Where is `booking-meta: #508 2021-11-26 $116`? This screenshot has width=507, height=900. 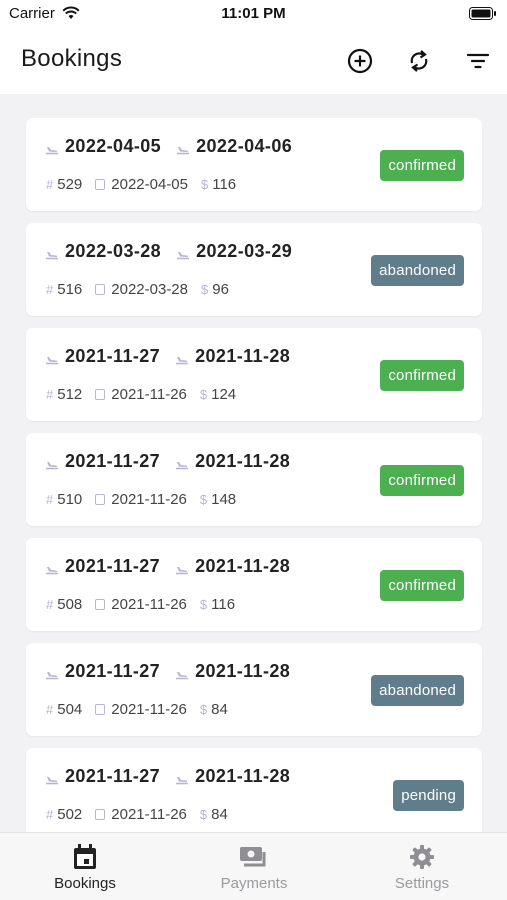
booking-meta: #508 2021-11-26 $116 is located at coordinates (140, 604).